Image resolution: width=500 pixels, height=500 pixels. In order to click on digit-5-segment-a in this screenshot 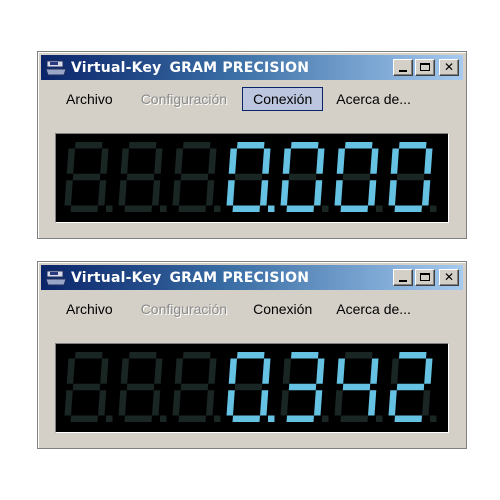, I will do `click(305, 145)`.